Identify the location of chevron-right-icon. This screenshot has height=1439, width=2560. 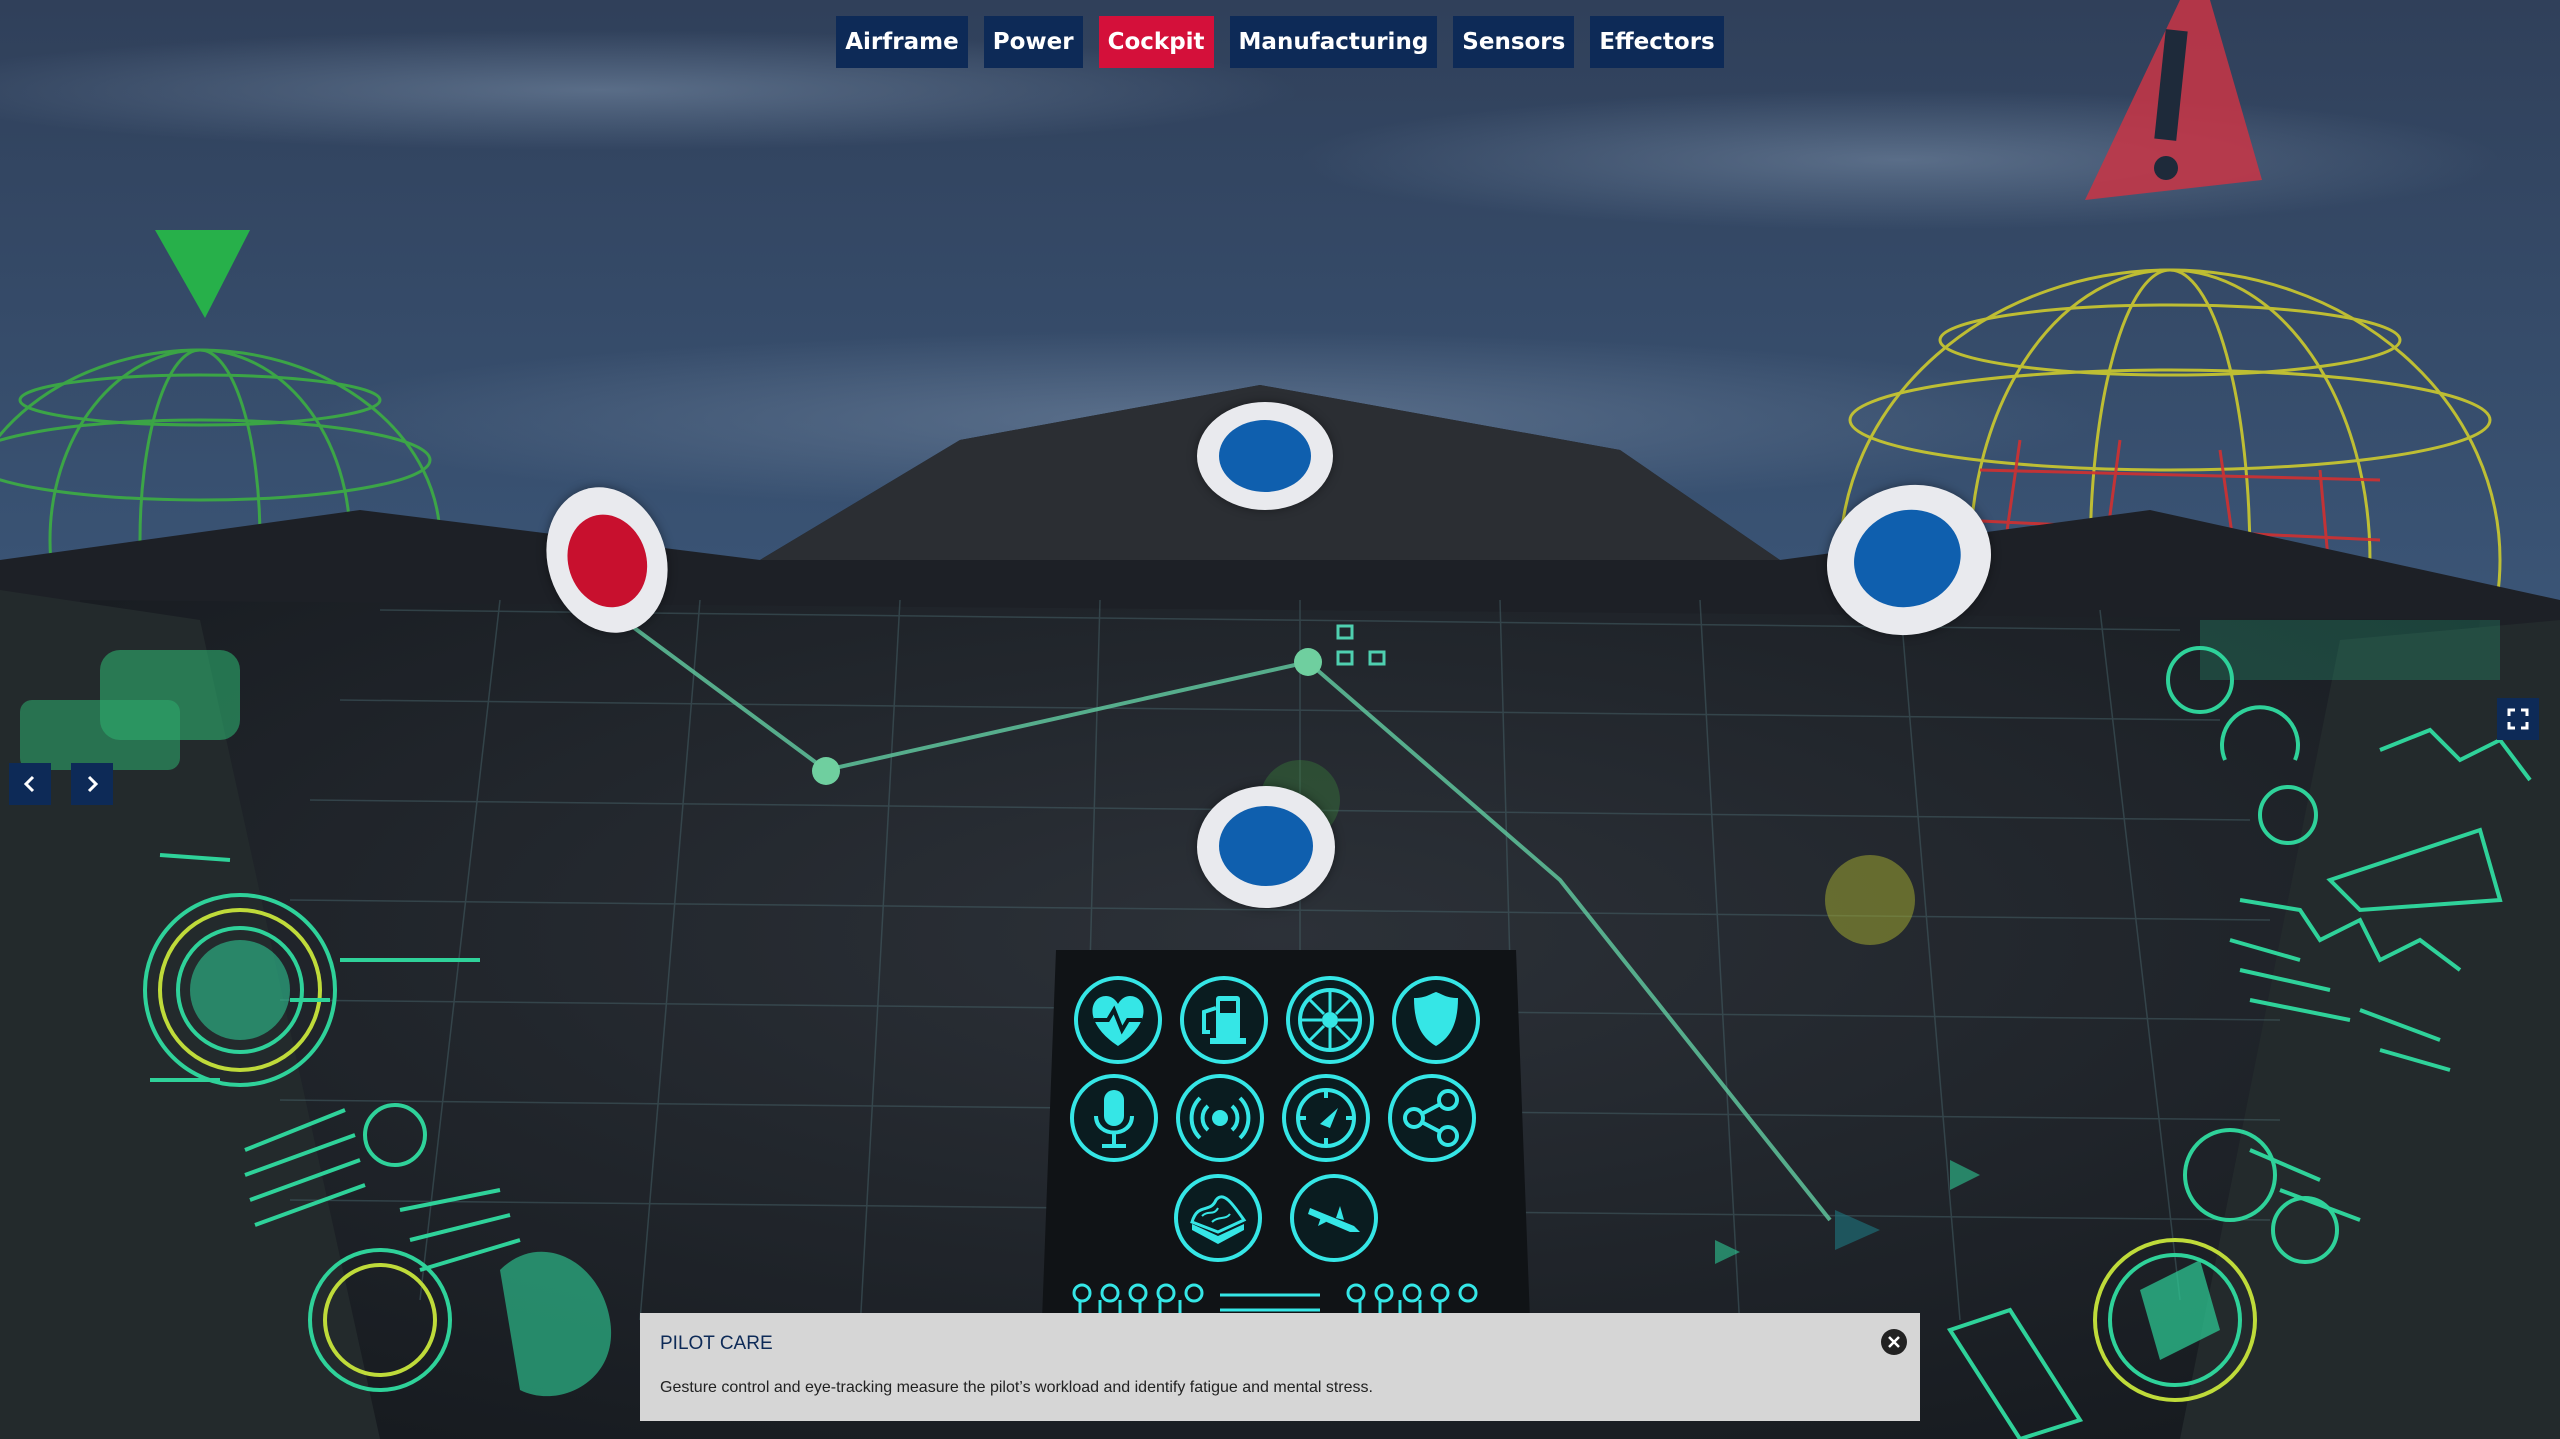
(93, 784).